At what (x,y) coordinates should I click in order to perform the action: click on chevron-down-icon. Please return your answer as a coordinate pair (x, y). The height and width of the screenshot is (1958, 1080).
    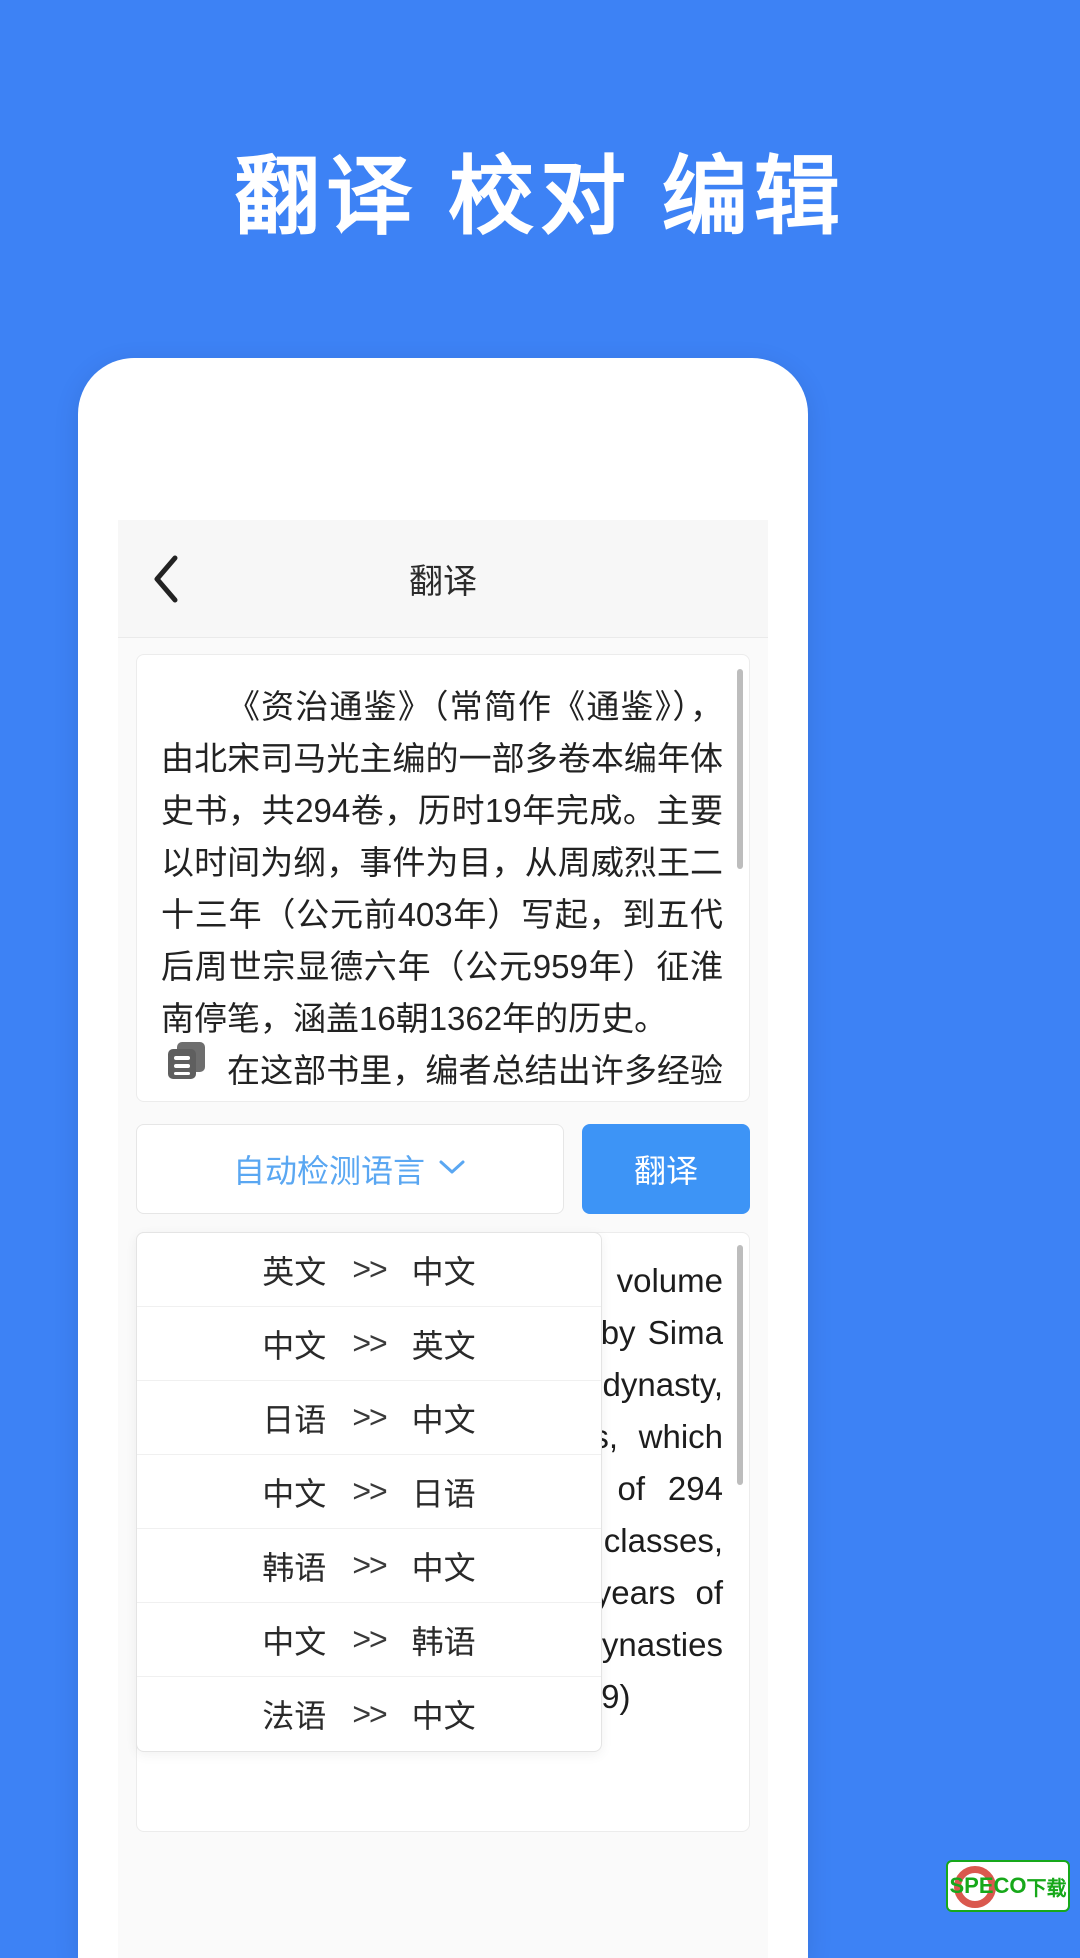
    Looking at the image, I should click on (452, 1169).